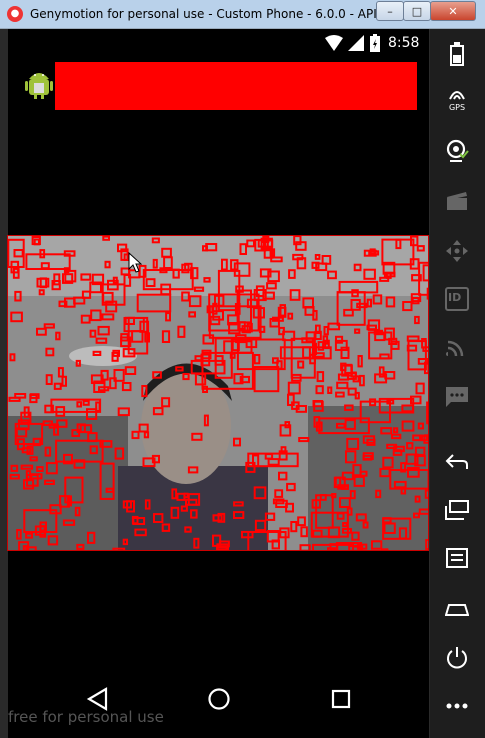  Describe the element at coordinates (404, 43) in the screenshot. I see `status-time: 8:58` at that location.